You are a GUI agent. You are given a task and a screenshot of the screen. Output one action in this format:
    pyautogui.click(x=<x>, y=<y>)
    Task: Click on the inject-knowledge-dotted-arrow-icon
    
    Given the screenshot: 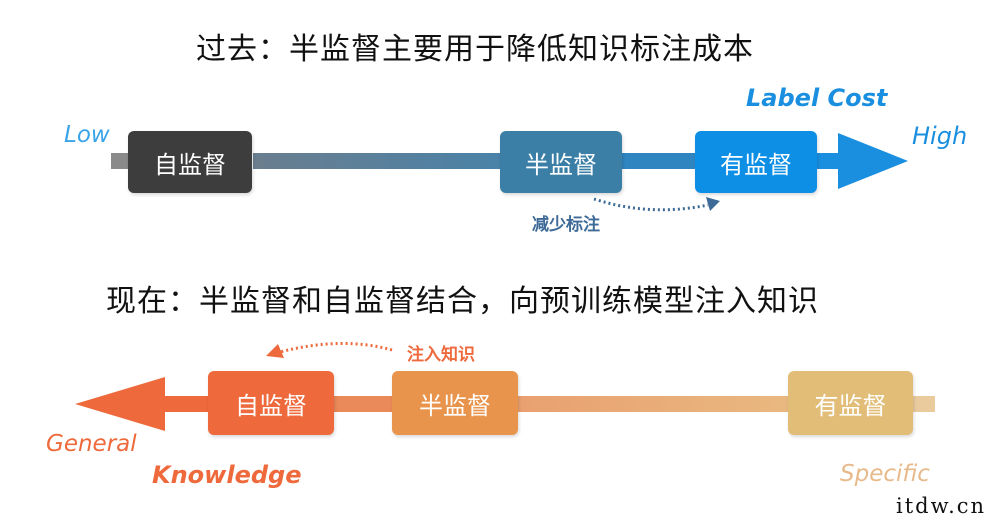 What is the action you would take?
    pyautogui.click(x=329, y=349)
    